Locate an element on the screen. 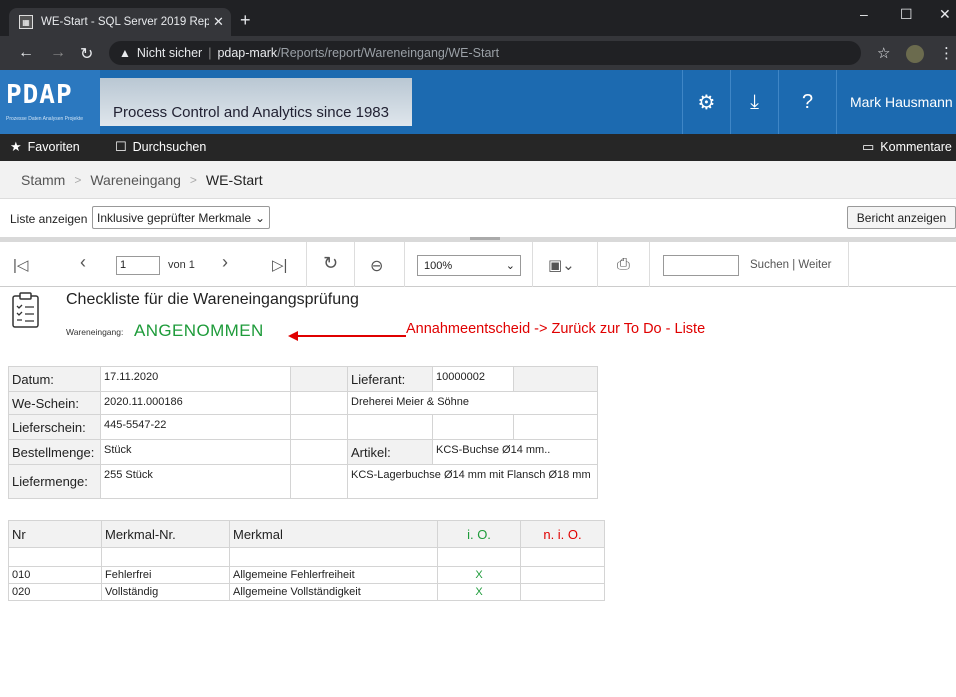 The image size is (956, 697). chevron-right-icon: > is located at coordinates (193, 179).